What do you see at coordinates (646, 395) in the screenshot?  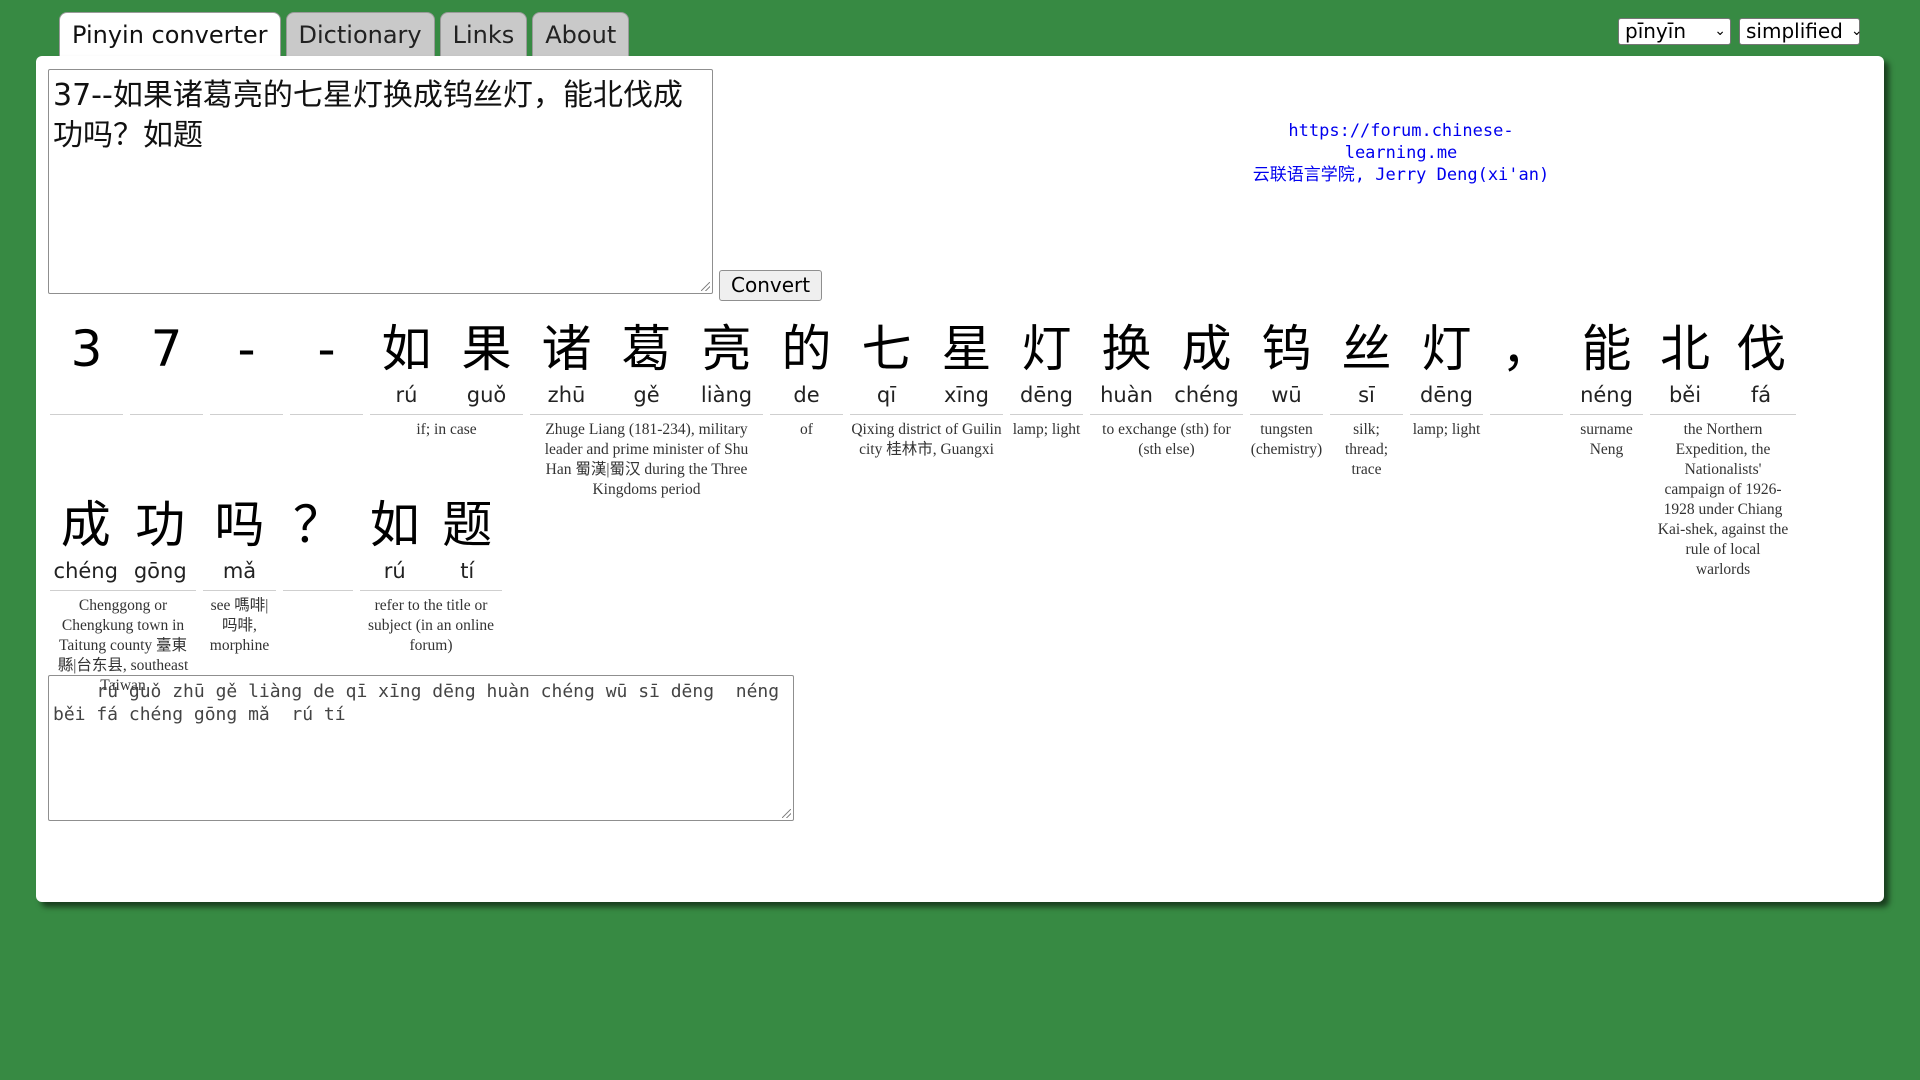 I see `pinyin: gě` at bounding box center [646, 395].